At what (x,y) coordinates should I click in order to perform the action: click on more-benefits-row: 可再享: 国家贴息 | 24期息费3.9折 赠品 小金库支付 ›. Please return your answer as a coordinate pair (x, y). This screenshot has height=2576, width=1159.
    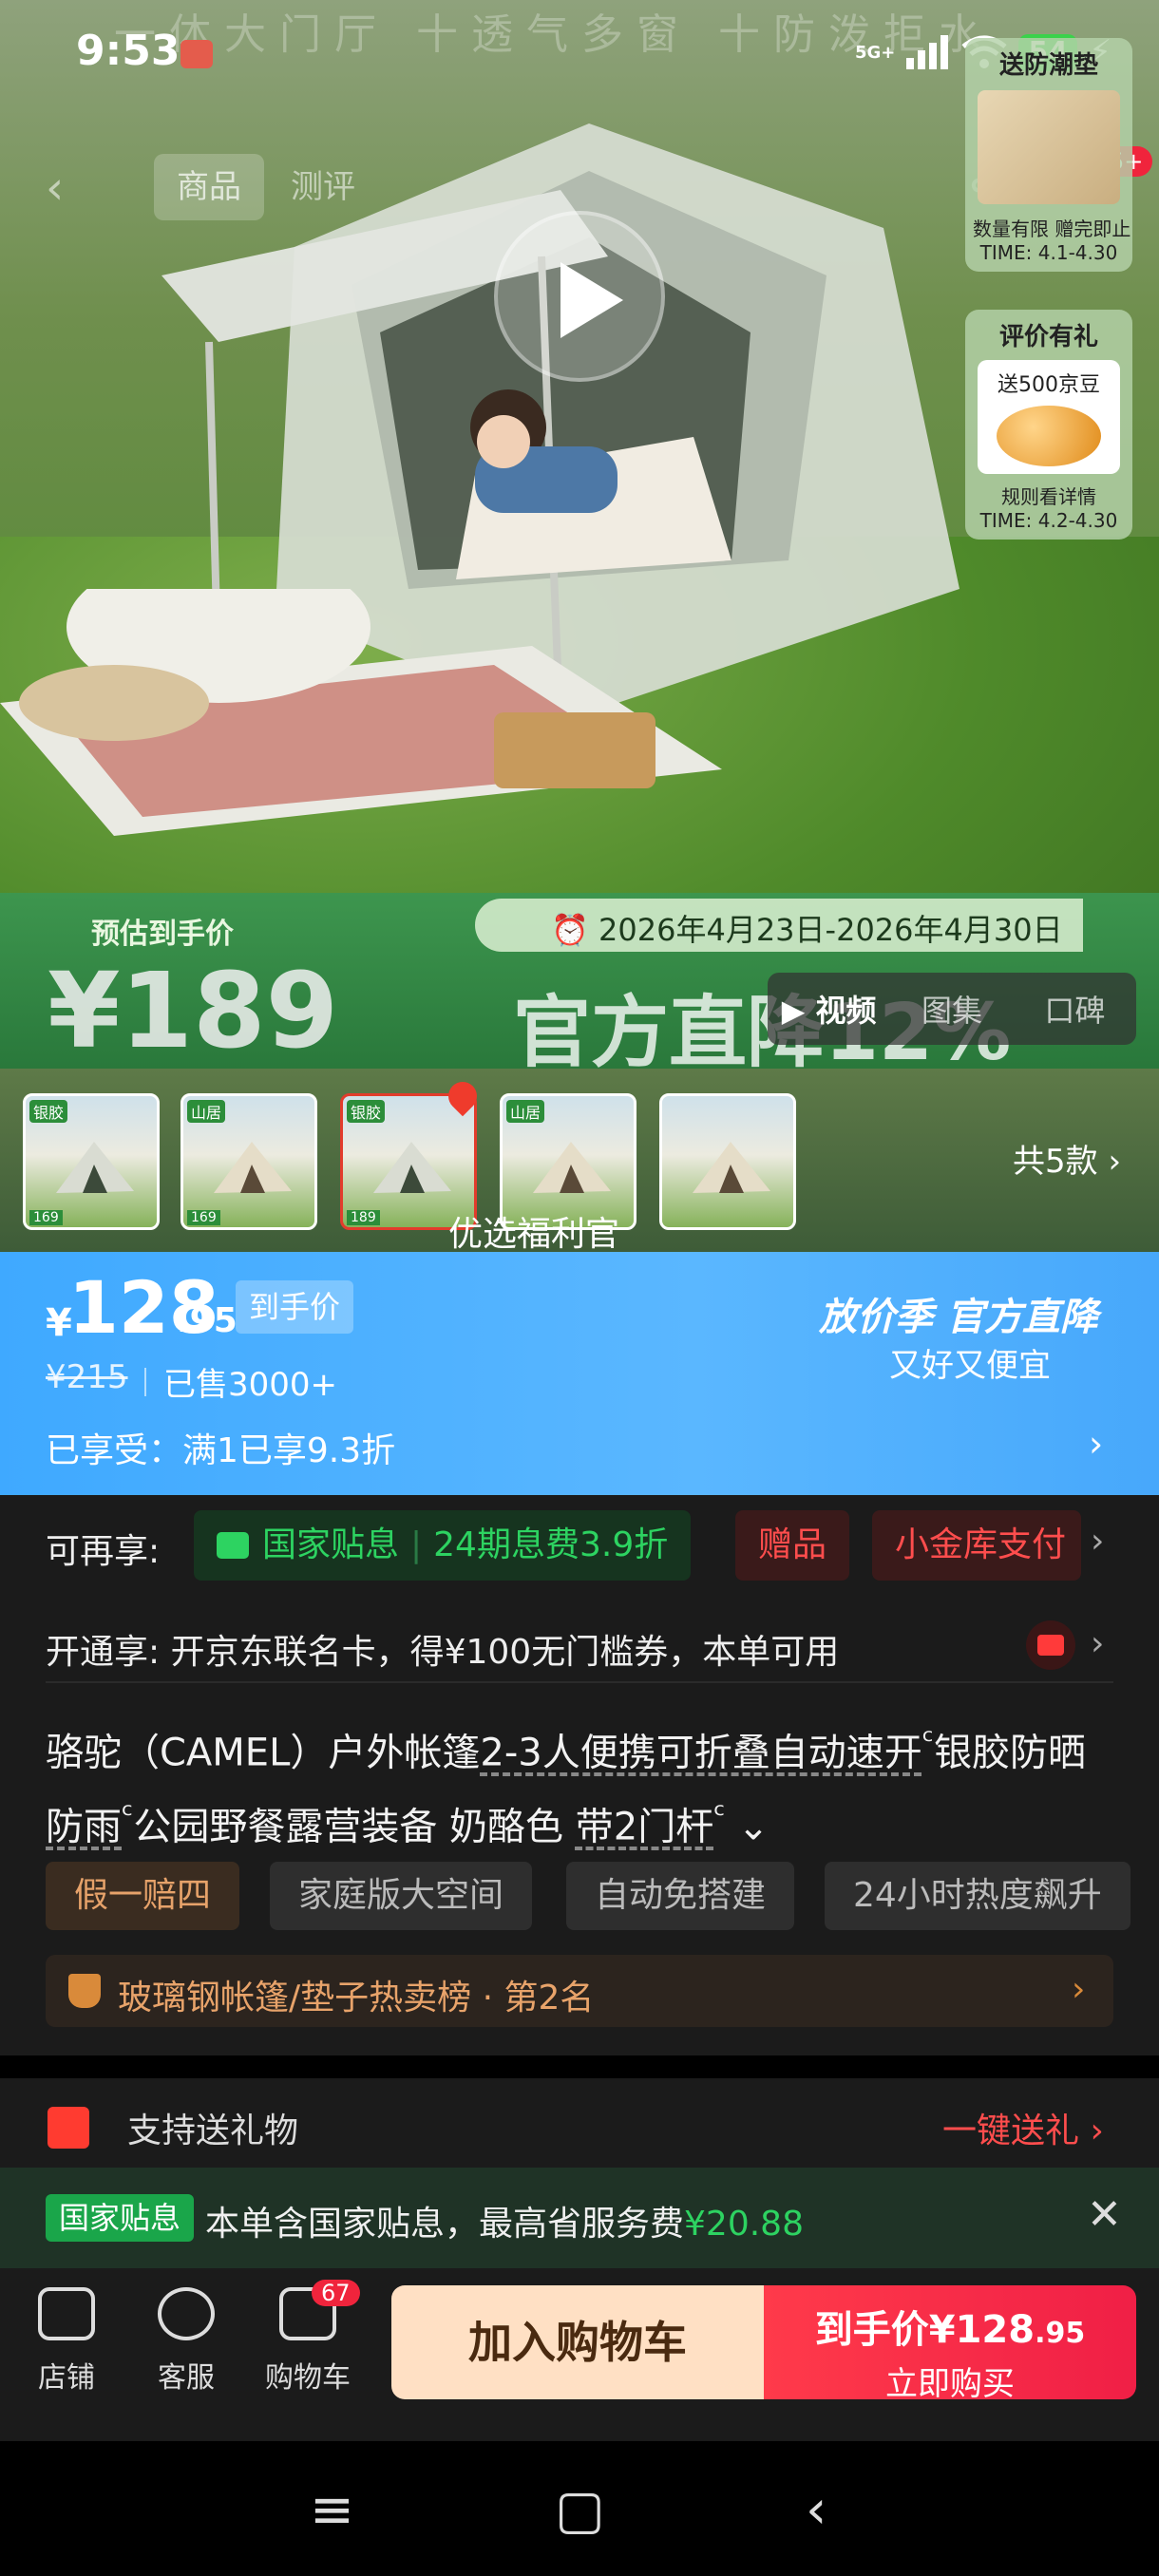
    Looking at the image, I should click on (592, 1544).